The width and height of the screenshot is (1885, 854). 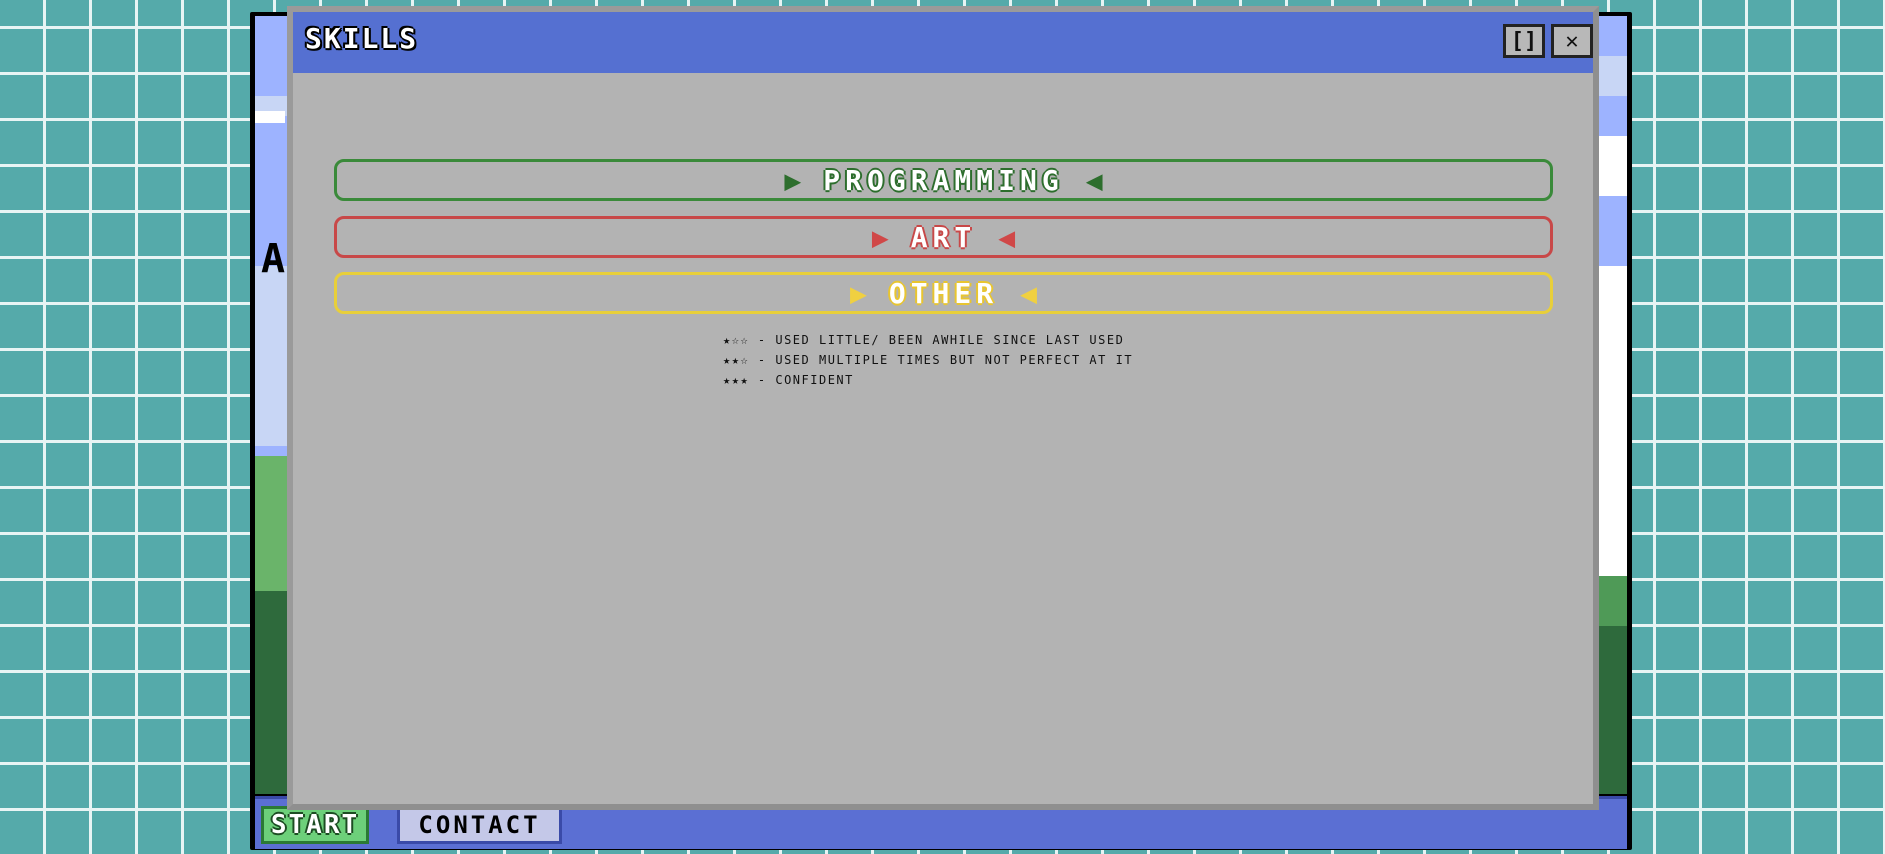 I want to click on legend-line: ★★★ - CONFIDENT, so click(x=788, y=380).